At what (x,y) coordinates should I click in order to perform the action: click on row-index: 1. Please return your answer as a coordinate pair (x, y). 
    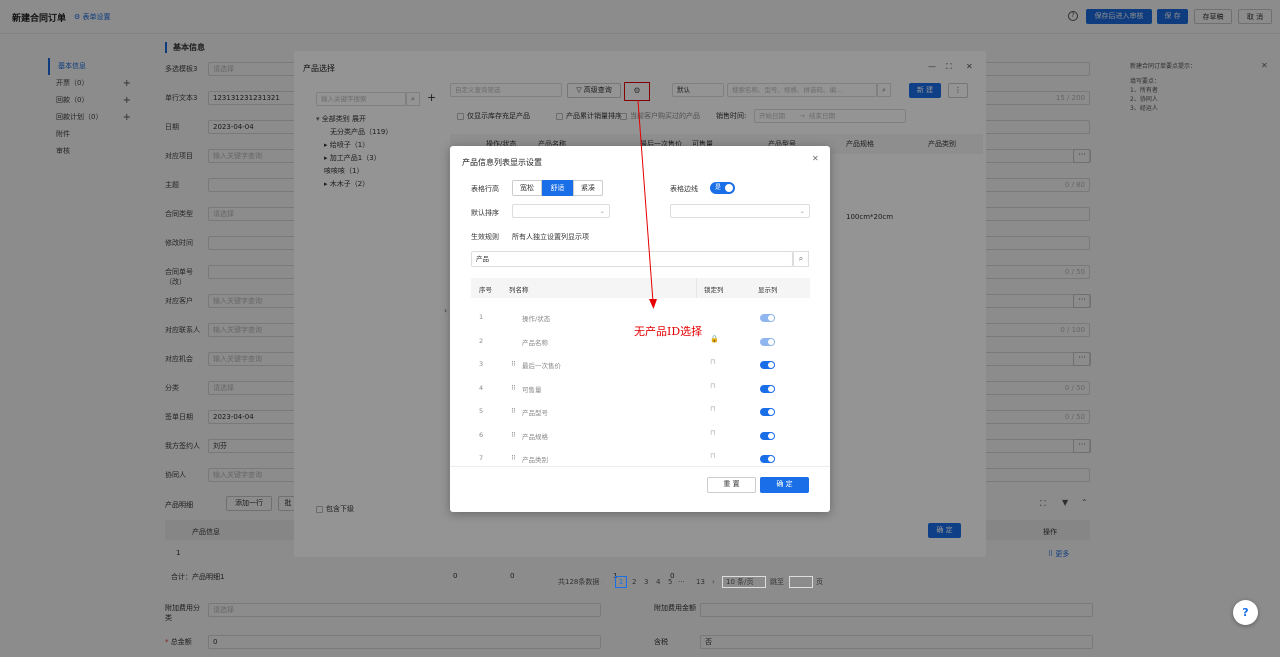
    Looking at the image, I should click on (481, 317).